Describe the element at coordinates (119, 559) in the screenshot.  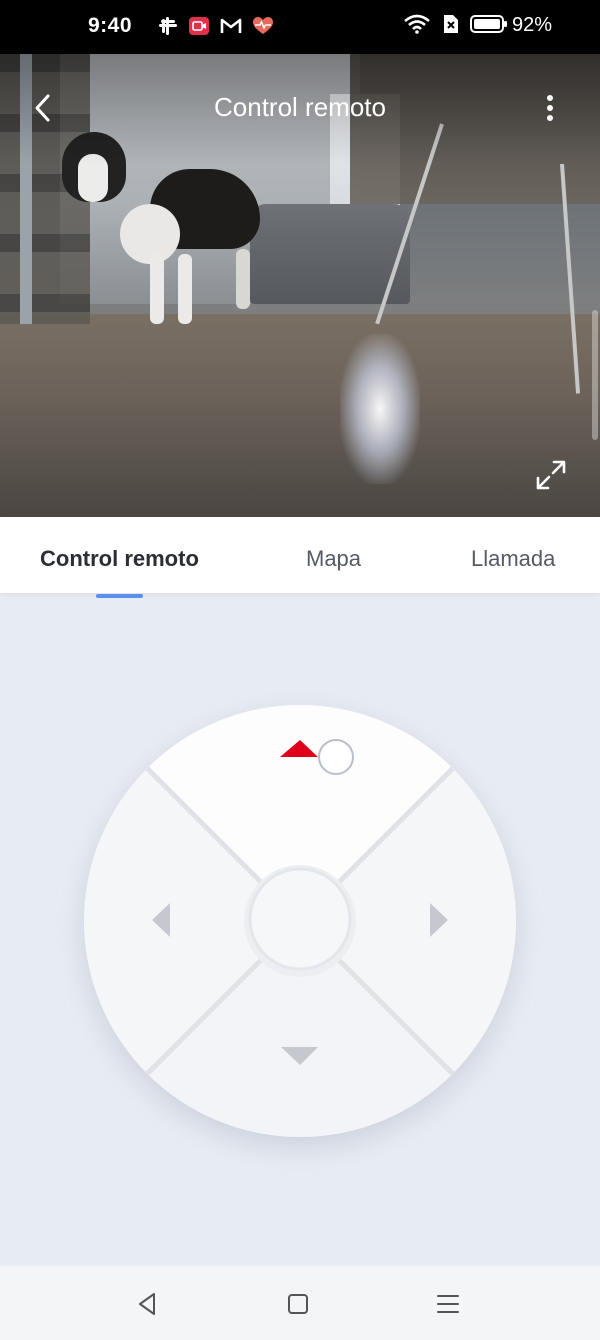
I see `tab-control-remoto: Control remoto` at that location.